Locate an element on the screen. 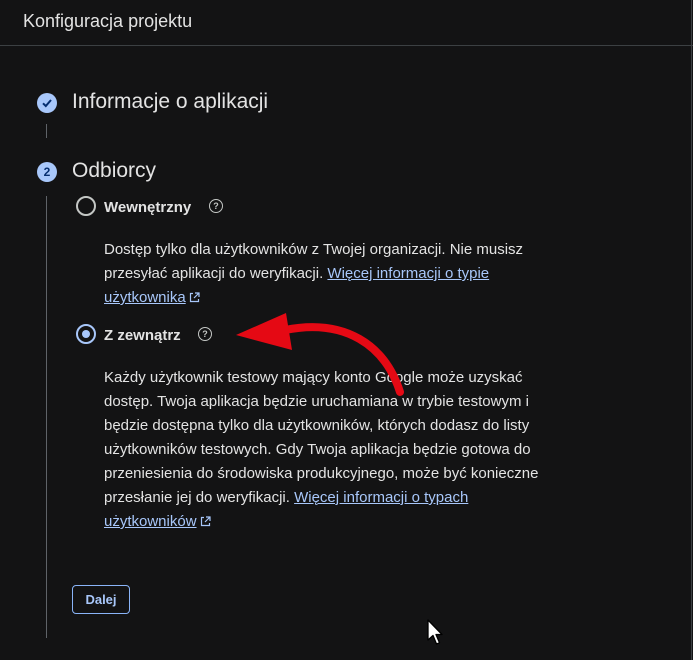 This screenshot has height=660, width=693. step-title-app-info: Informacje o aplikacji is located at coordinates (170, 102).